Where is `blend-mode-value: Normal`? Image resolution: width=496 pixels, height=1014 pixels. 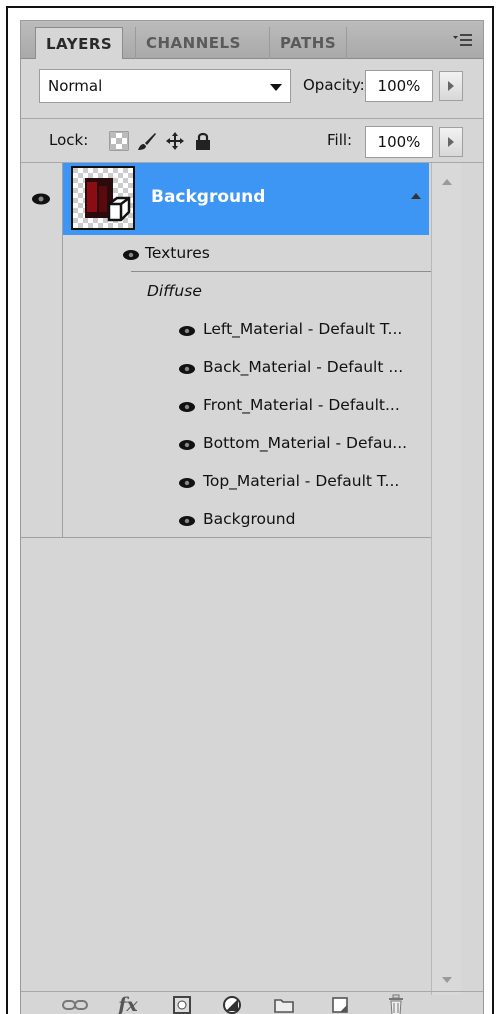
blend-mode-value: Normal is located at coordinates (75, 86).